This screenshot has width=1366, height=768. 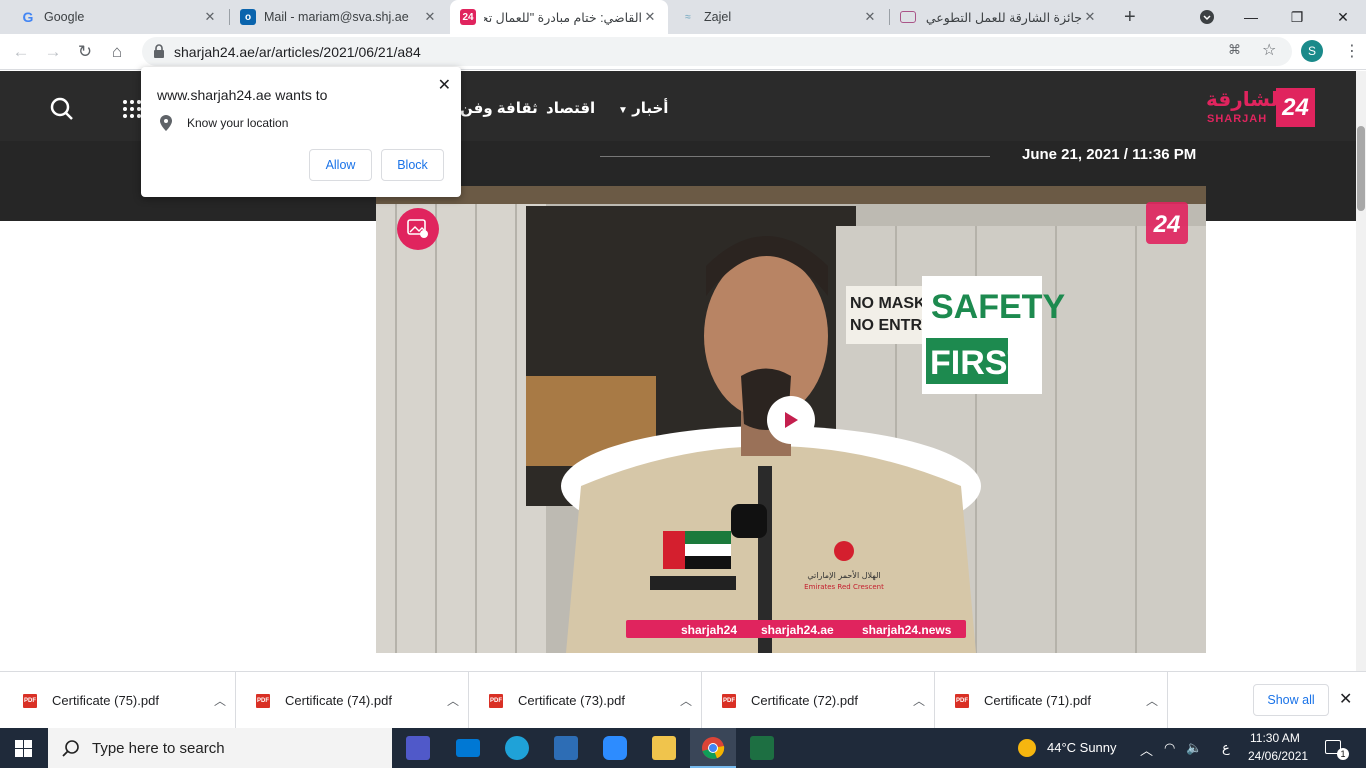 I want to click on site-logo-badge: 24, so click(x=1295, y=107).